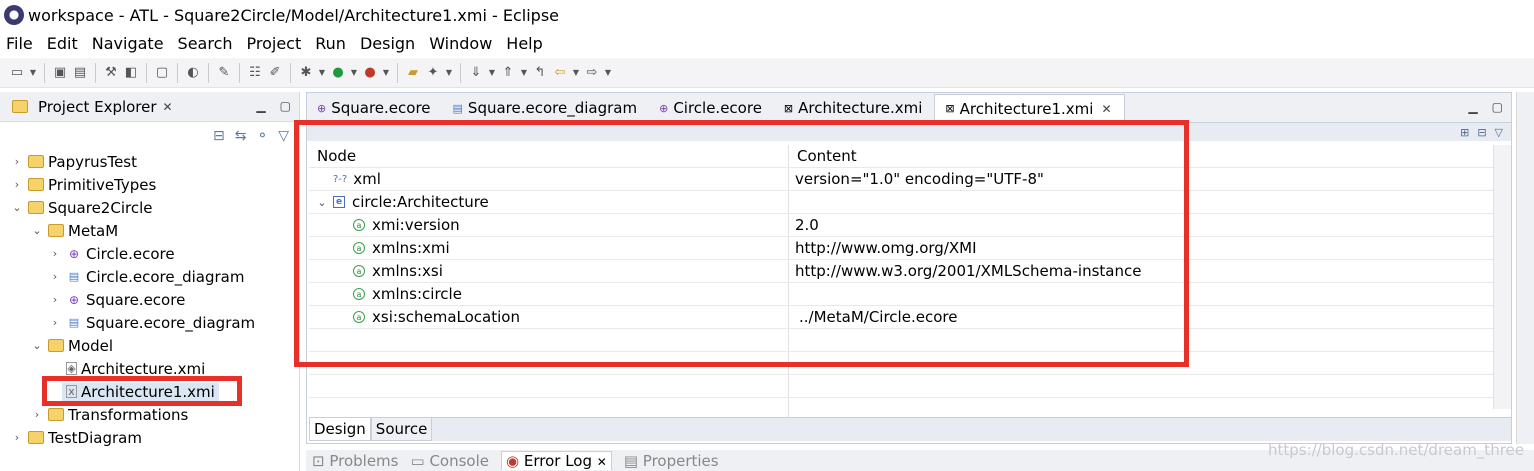 The image size is (1534, 471). I want to click on menu-project: Project, so click(274, 43).